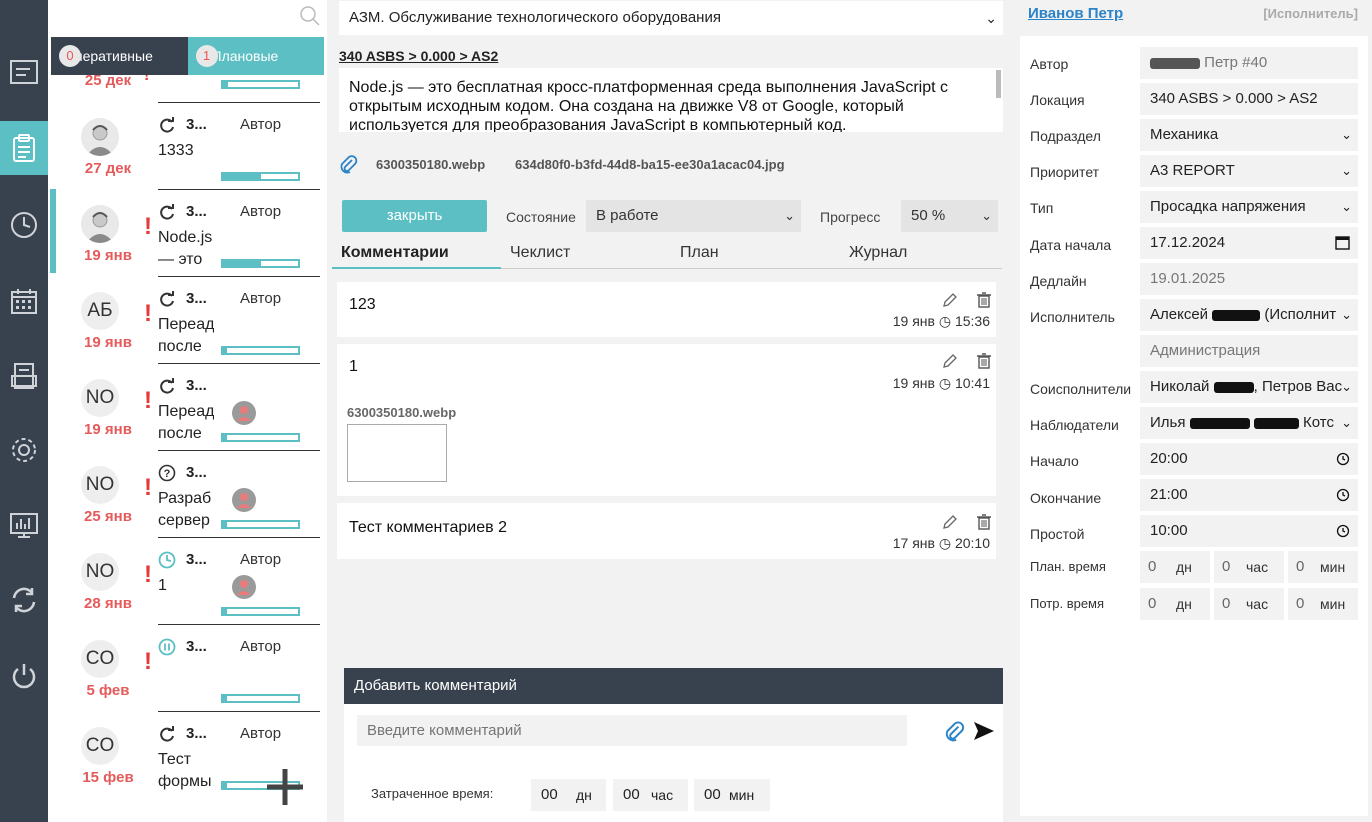  I want to click on author-label: Автор, so click(1049, 64).